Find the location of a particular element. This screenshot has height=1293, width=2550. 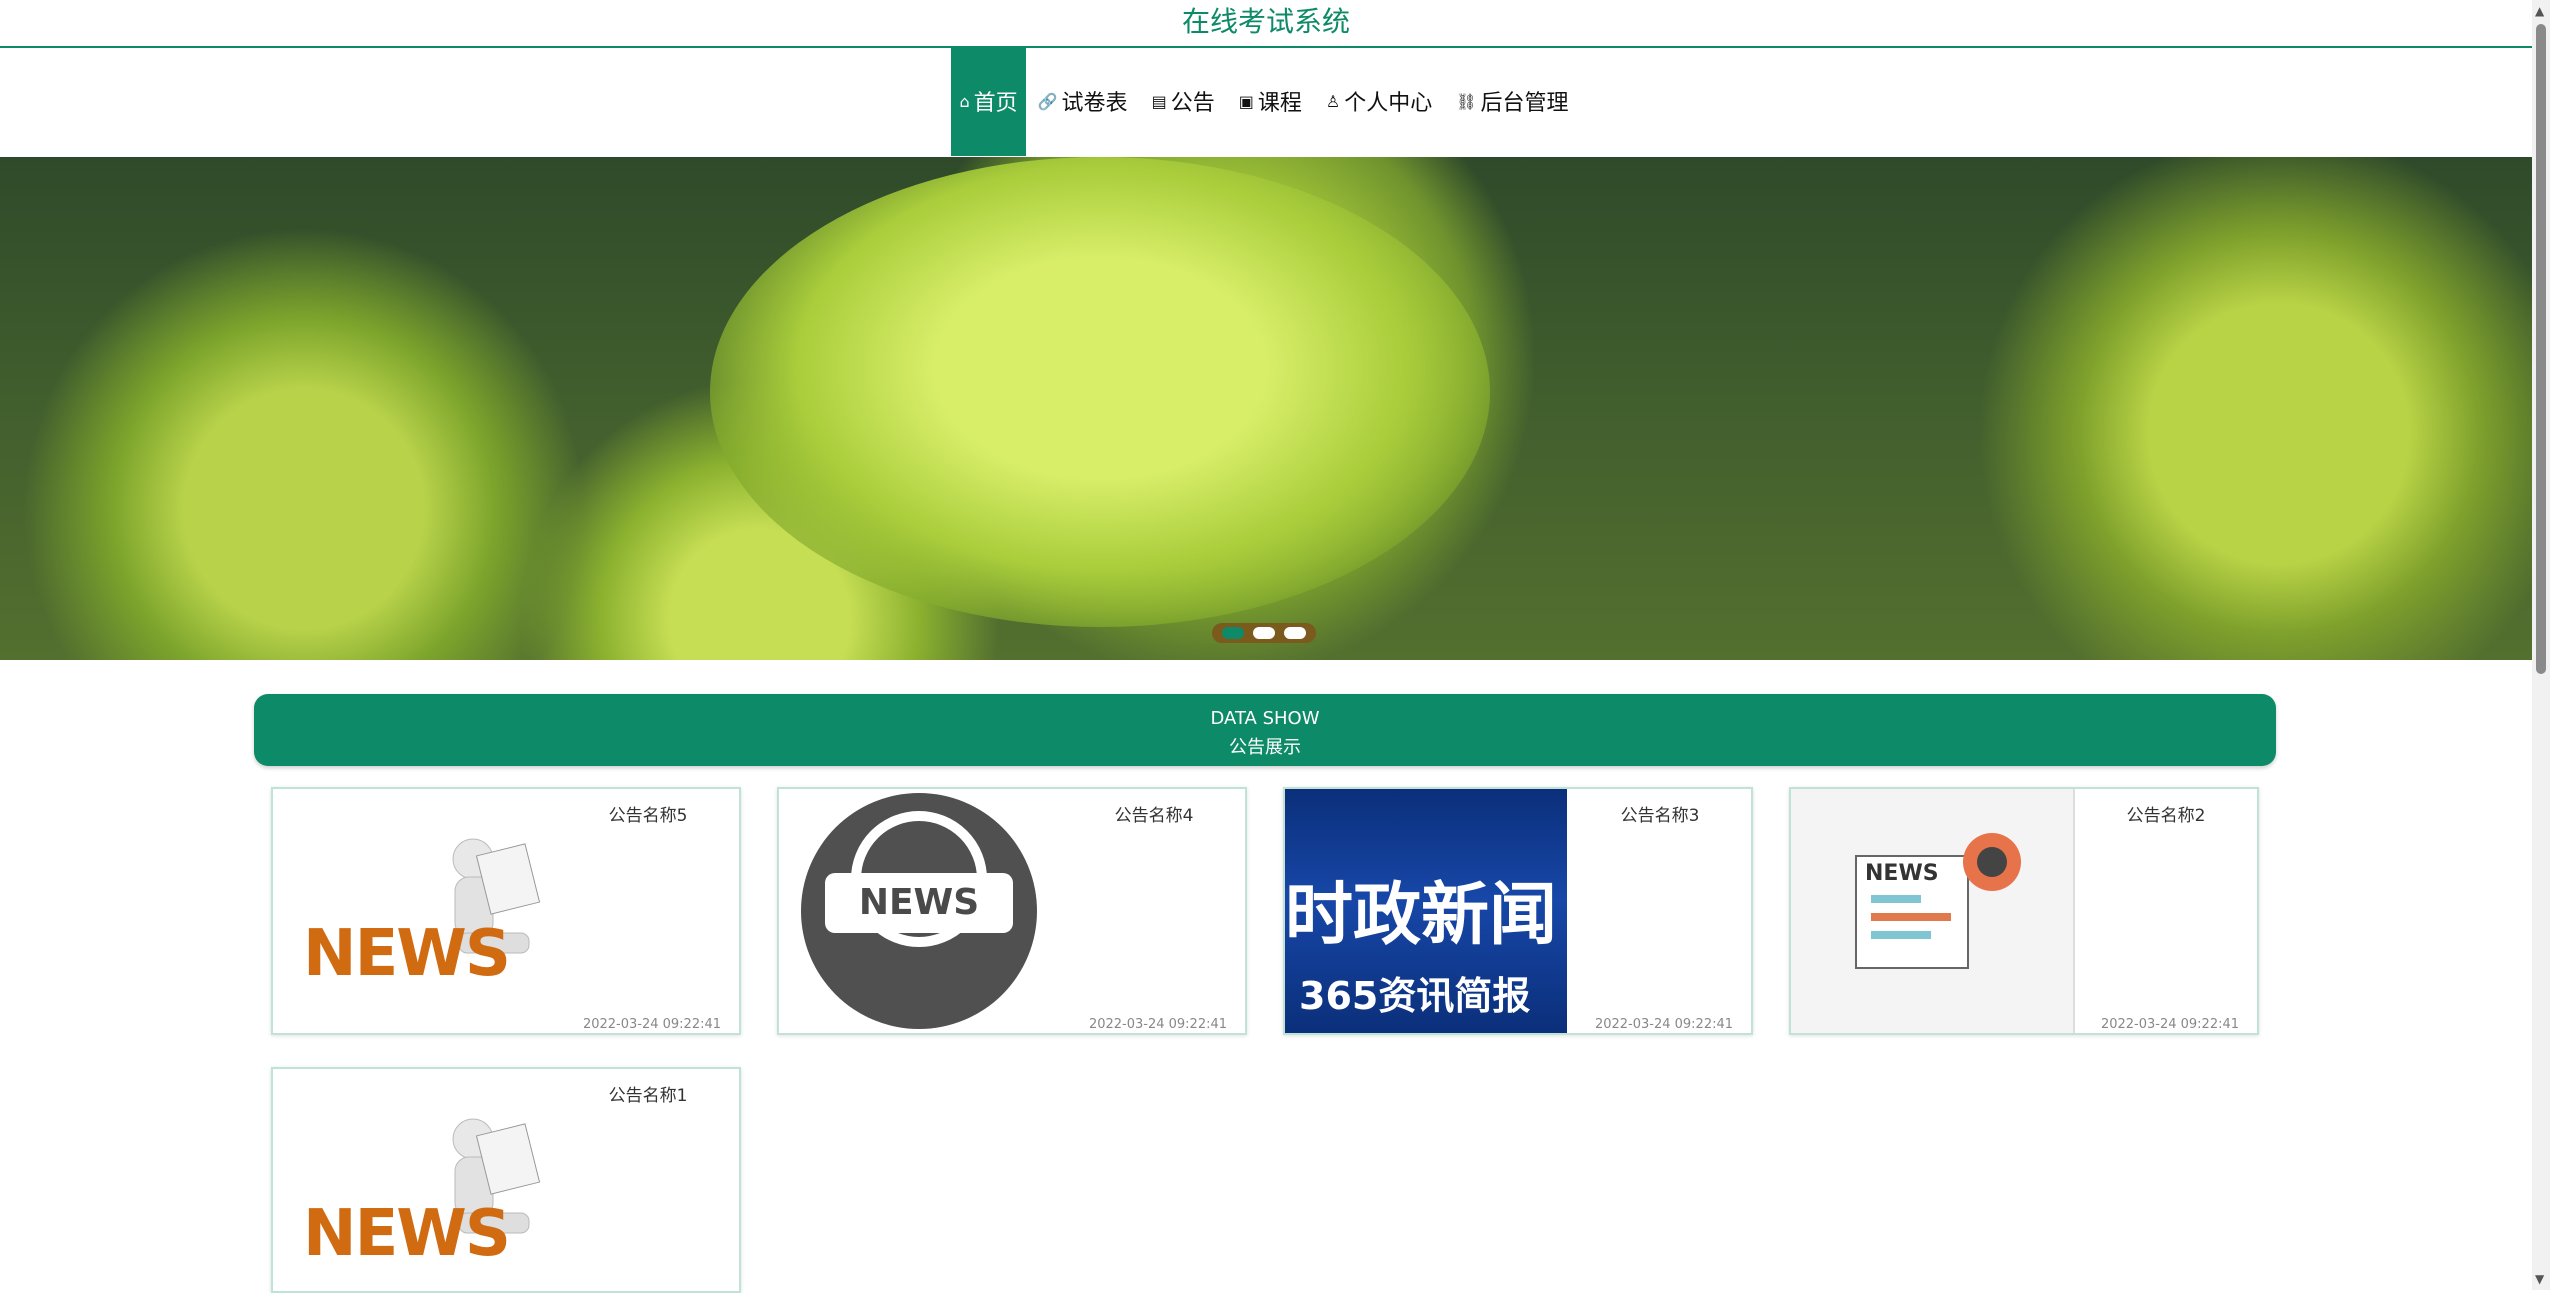

nav-item-announcements: ▤ 公告 is located at coordinates (1183, 101).